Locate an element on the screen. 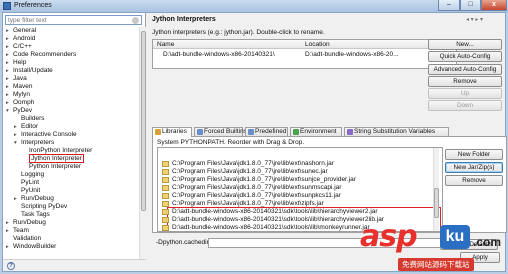 The image size is (508, 274). cachedir-input is located at coordinates (326, 243).